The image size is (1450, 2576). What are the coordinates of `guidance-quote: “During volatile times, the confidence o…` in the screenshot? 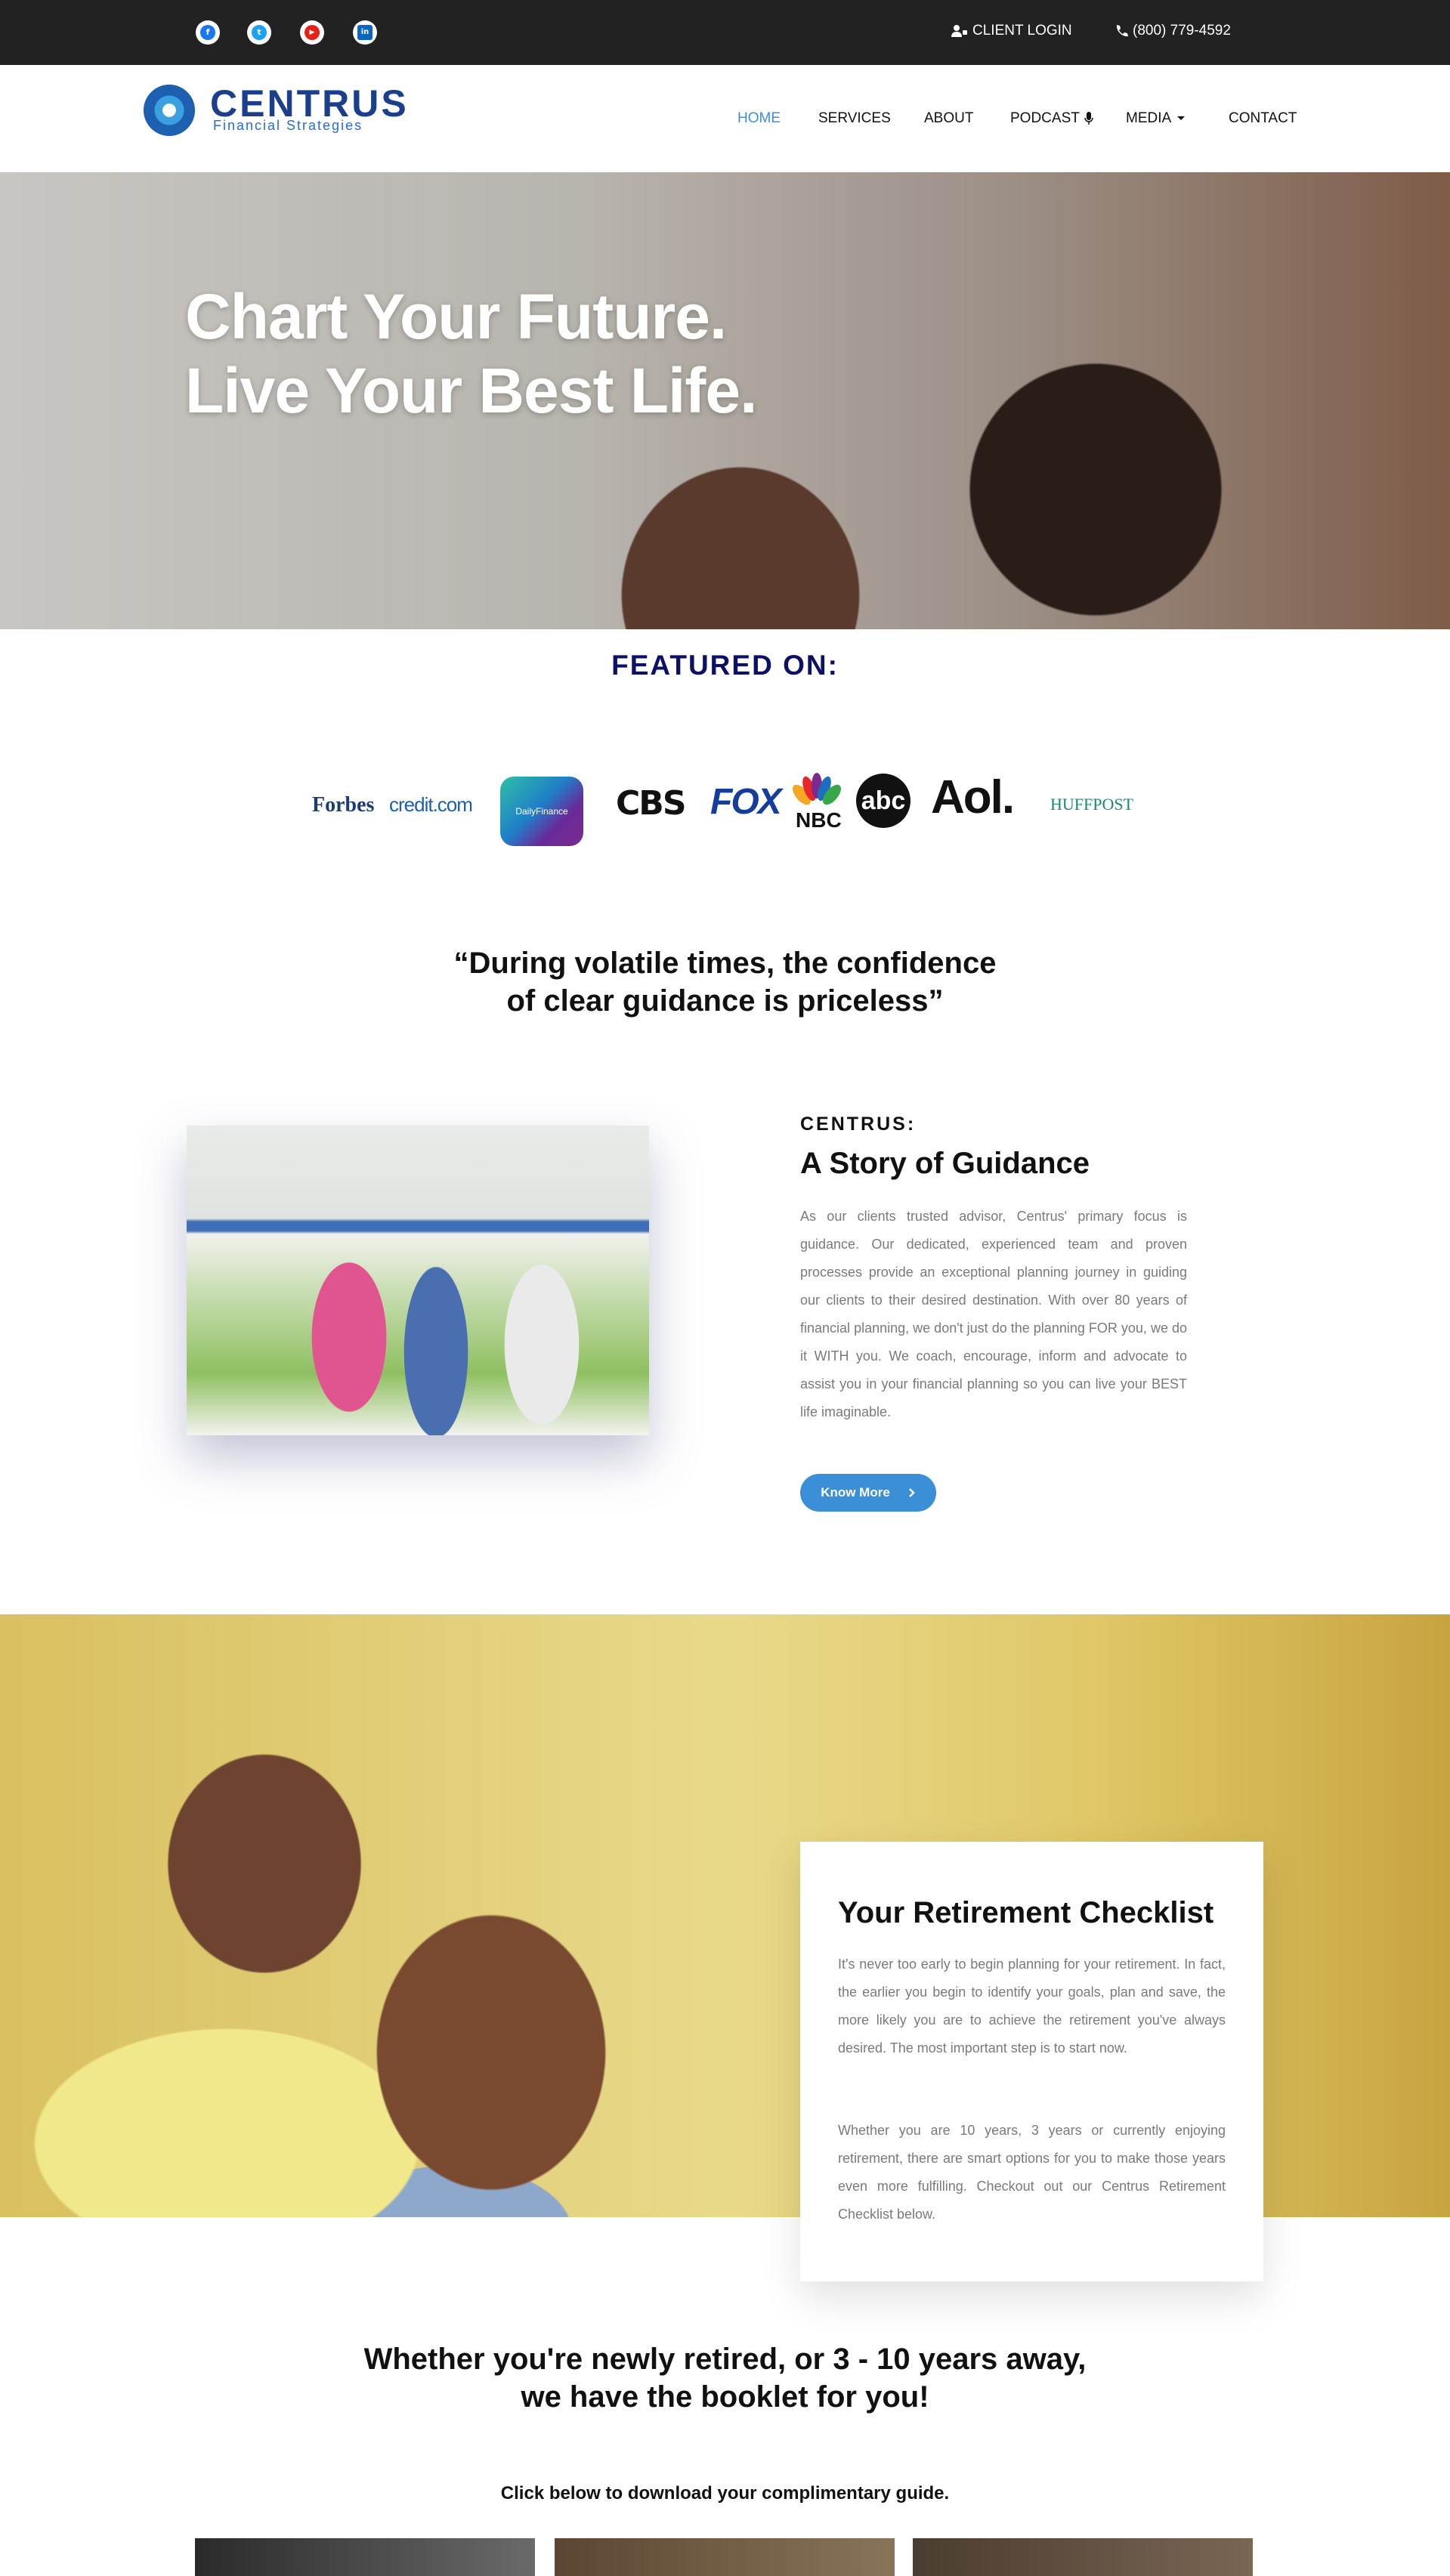 It's located at (725, 982).